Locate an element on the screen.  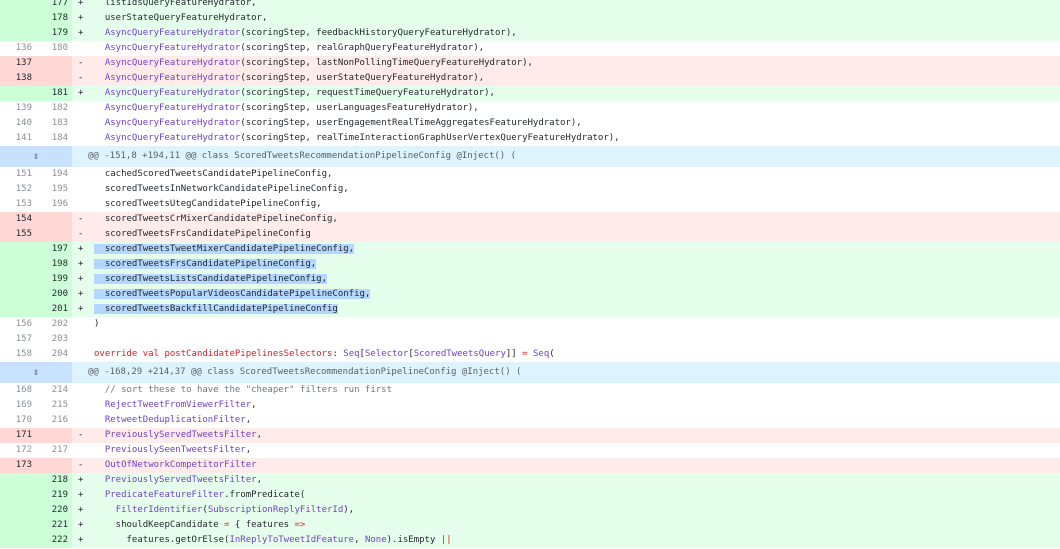
code-line: PreviouslySeenTweetsFilter, is located at coordinates (566, 450).